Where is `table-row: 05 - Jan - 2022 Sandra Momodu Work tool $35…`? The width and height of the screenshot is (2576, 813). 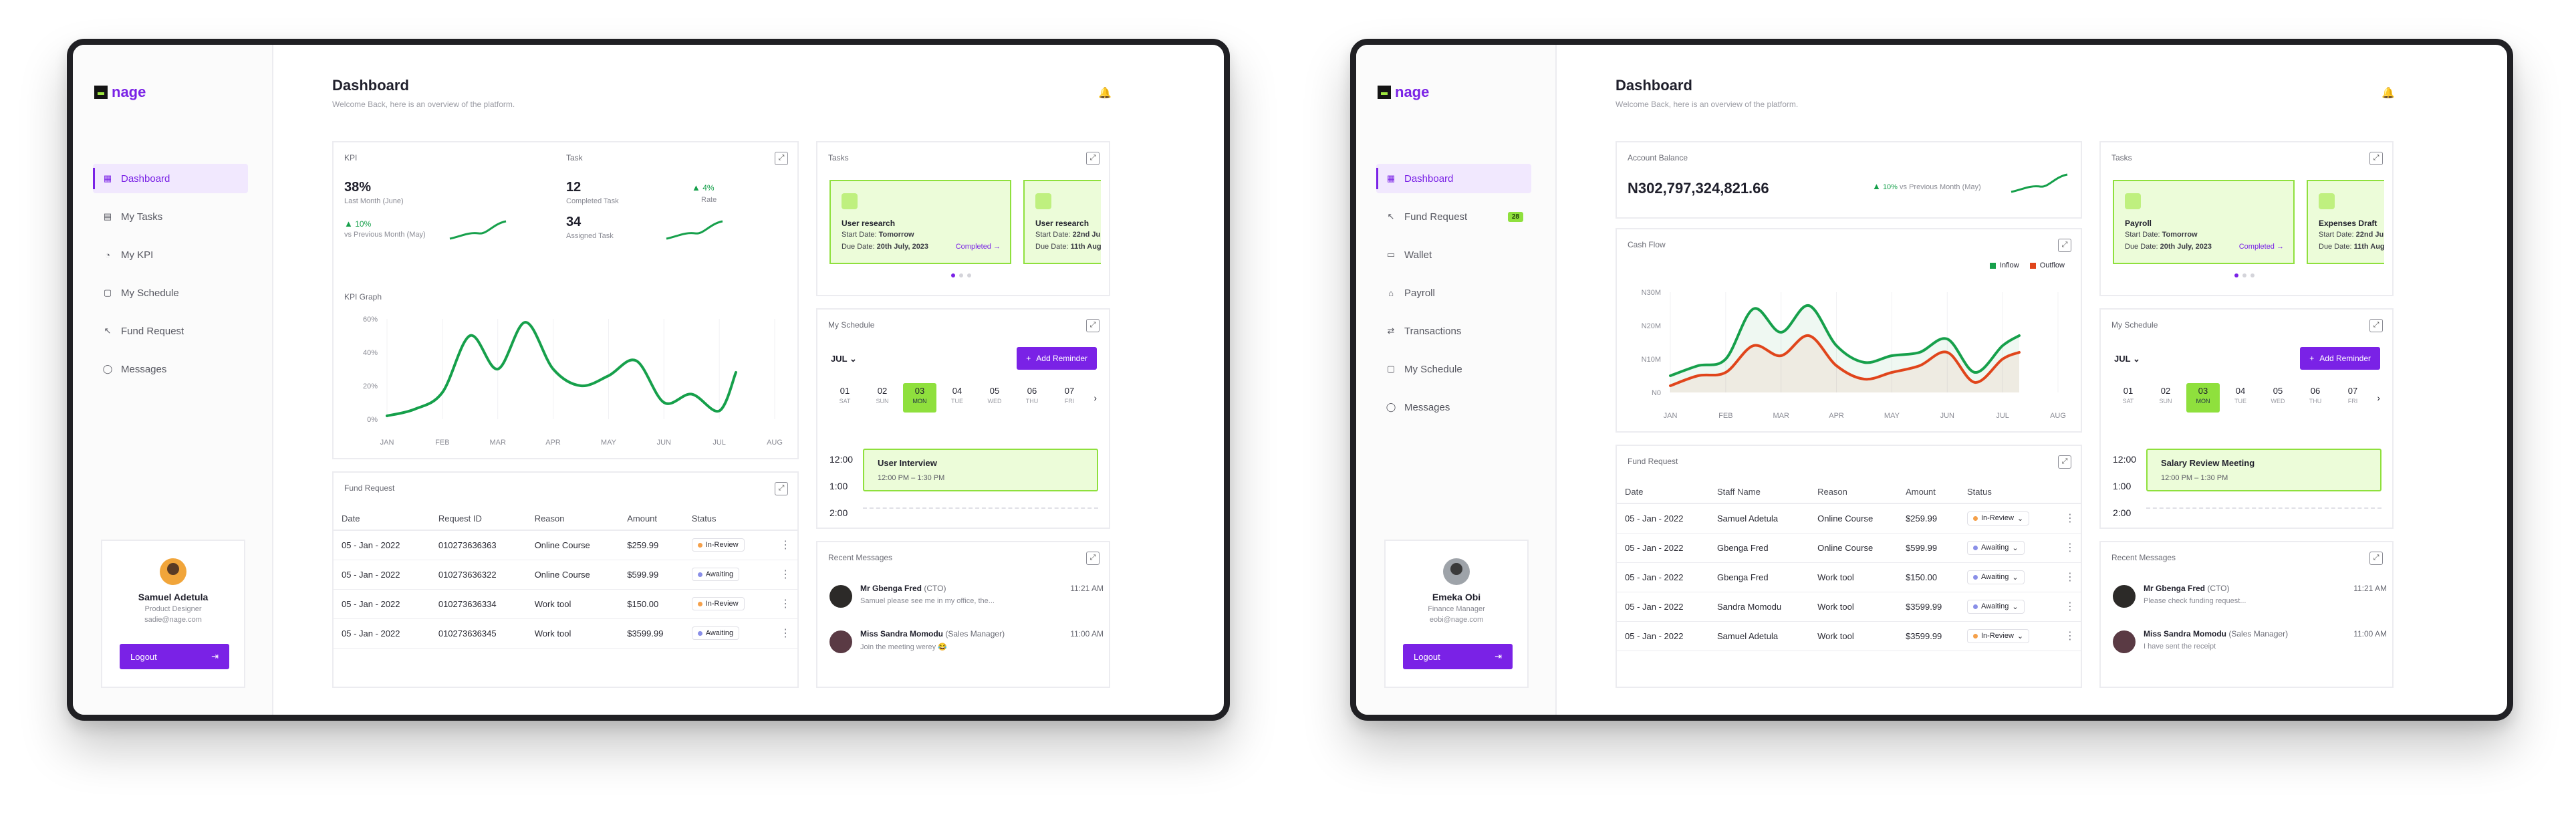
table-row: 05 - Jan - 2022 Sandra Momodu Work tool $35… is located at coordinates (1849, 607).